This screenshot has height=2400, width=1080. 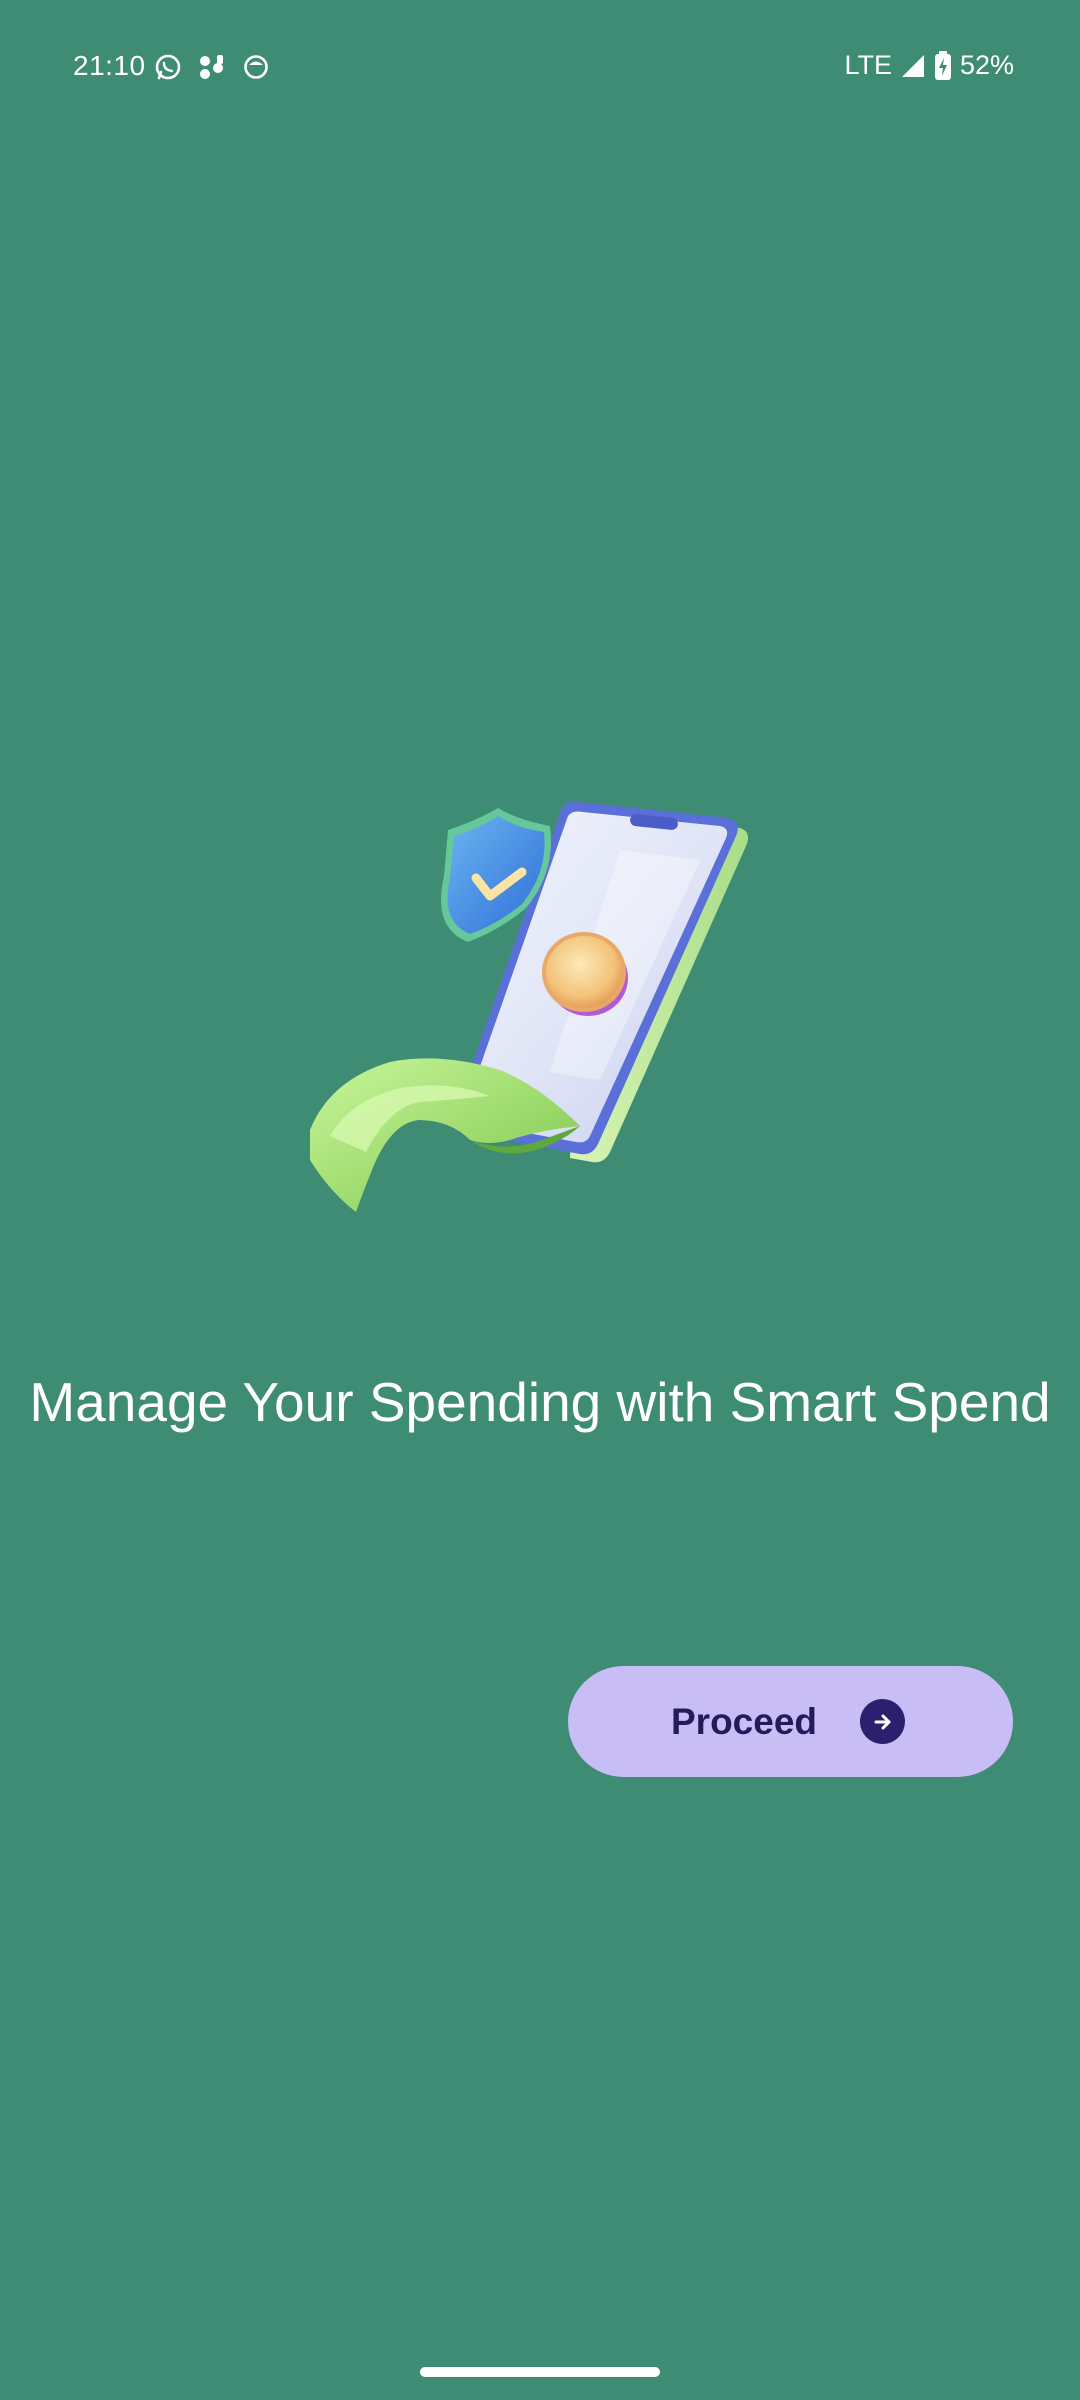 What do you see at coordinates (913, 66) in the screenshot?
I see `signal-icon` at bounding box center [913, 66].